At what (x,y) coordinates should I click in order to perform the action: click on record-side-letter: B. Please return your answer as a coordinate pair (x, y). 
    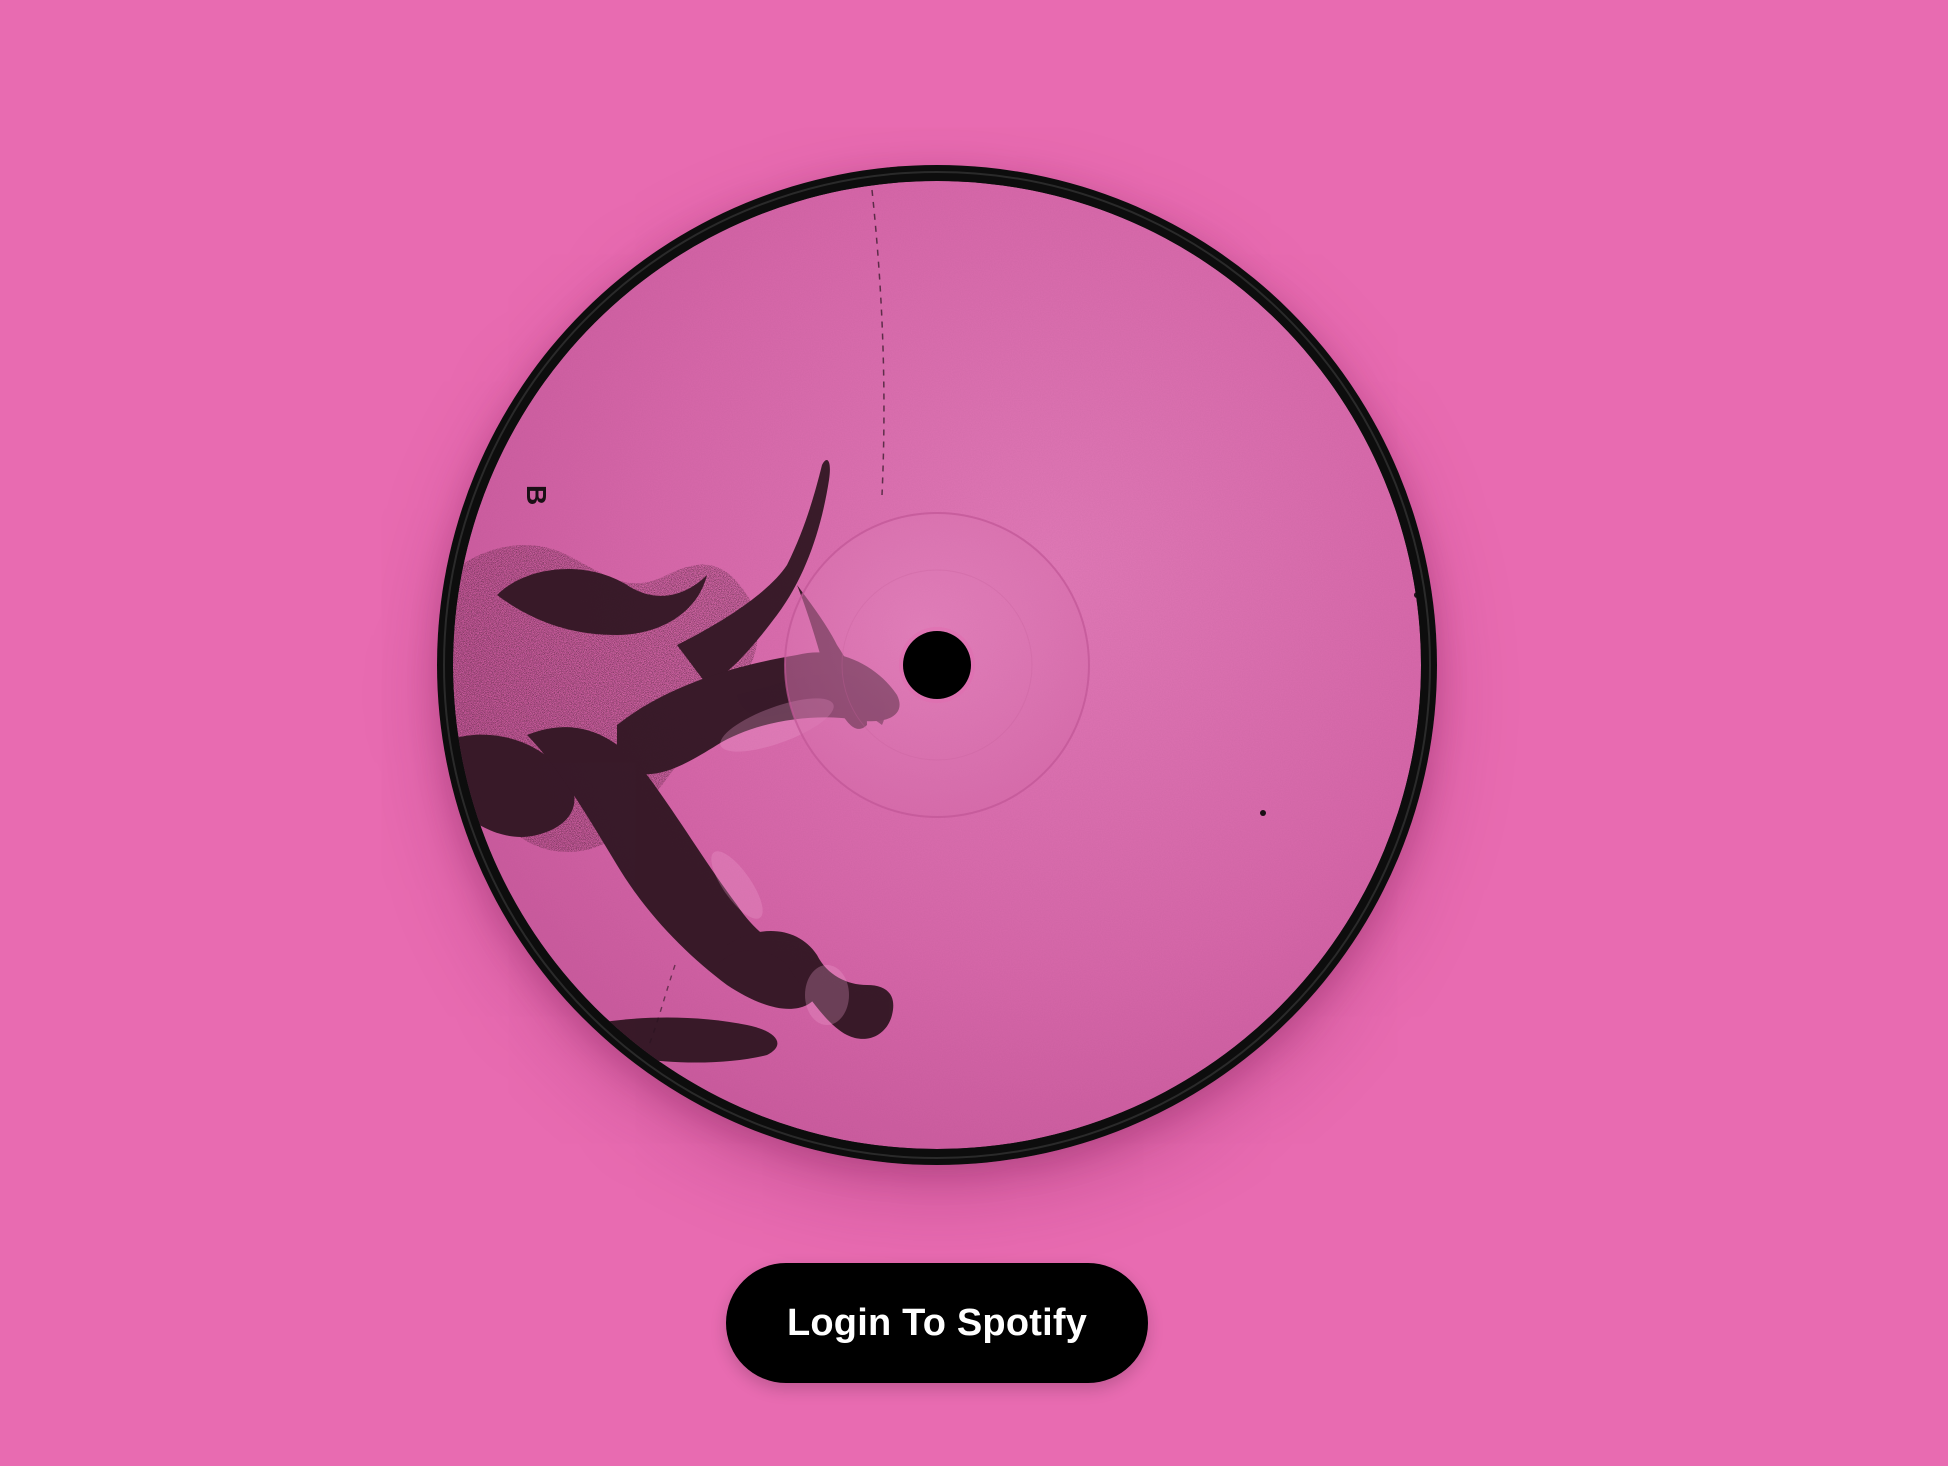
    Looking at the image, I should click on (536, 495).